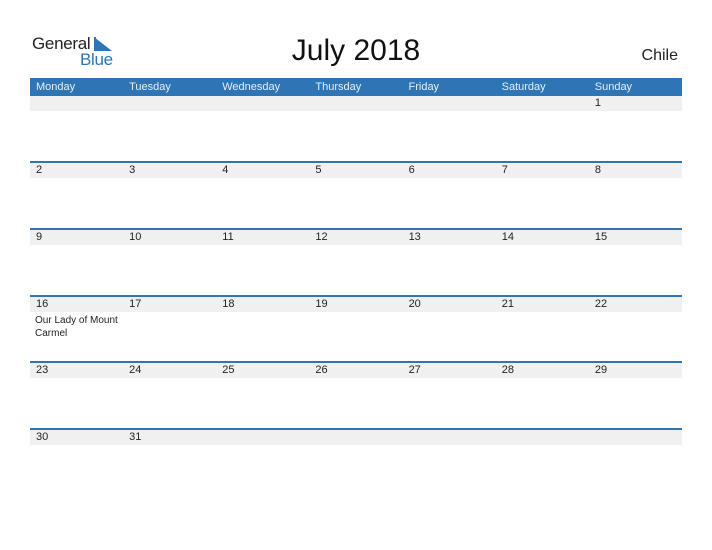 This screenshot has width=712, height=550. What do you see at coordinates (76, 263) in the screenshot?
I see `day-cell: 9` at bounding box center [76, 263].